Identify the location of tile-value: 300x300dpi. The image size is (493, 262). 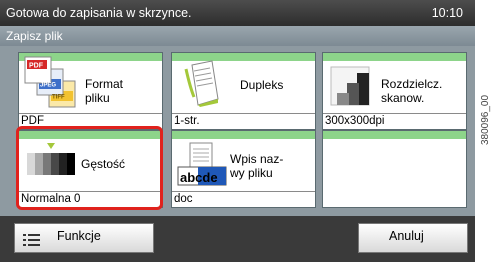
(394, 121).